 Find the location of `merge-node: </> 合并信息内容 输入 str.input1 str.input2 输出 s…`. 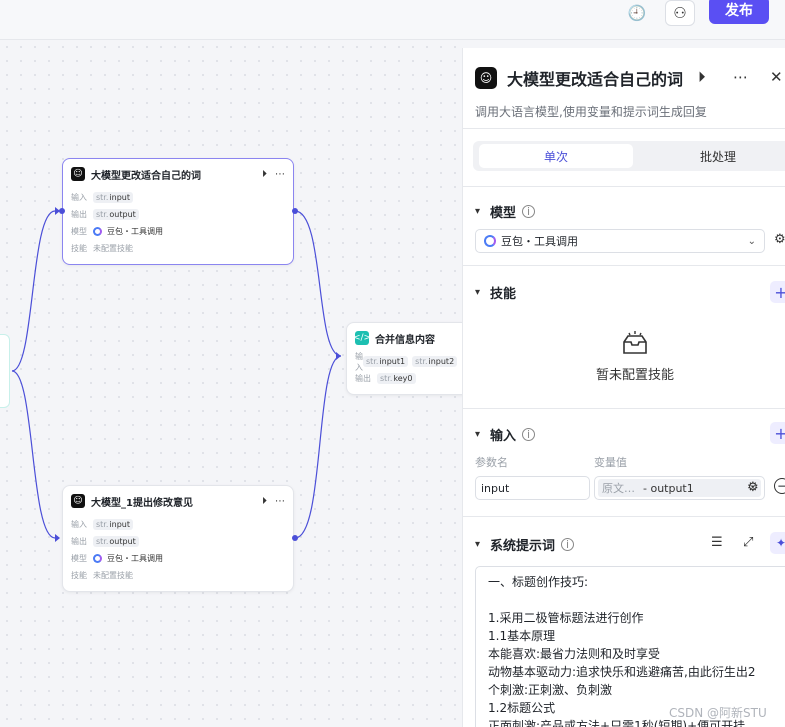

merge-node: </> 合并信息内容 输入 str.input1 str.input2 输出 s… is located at coordinates (408, 358).